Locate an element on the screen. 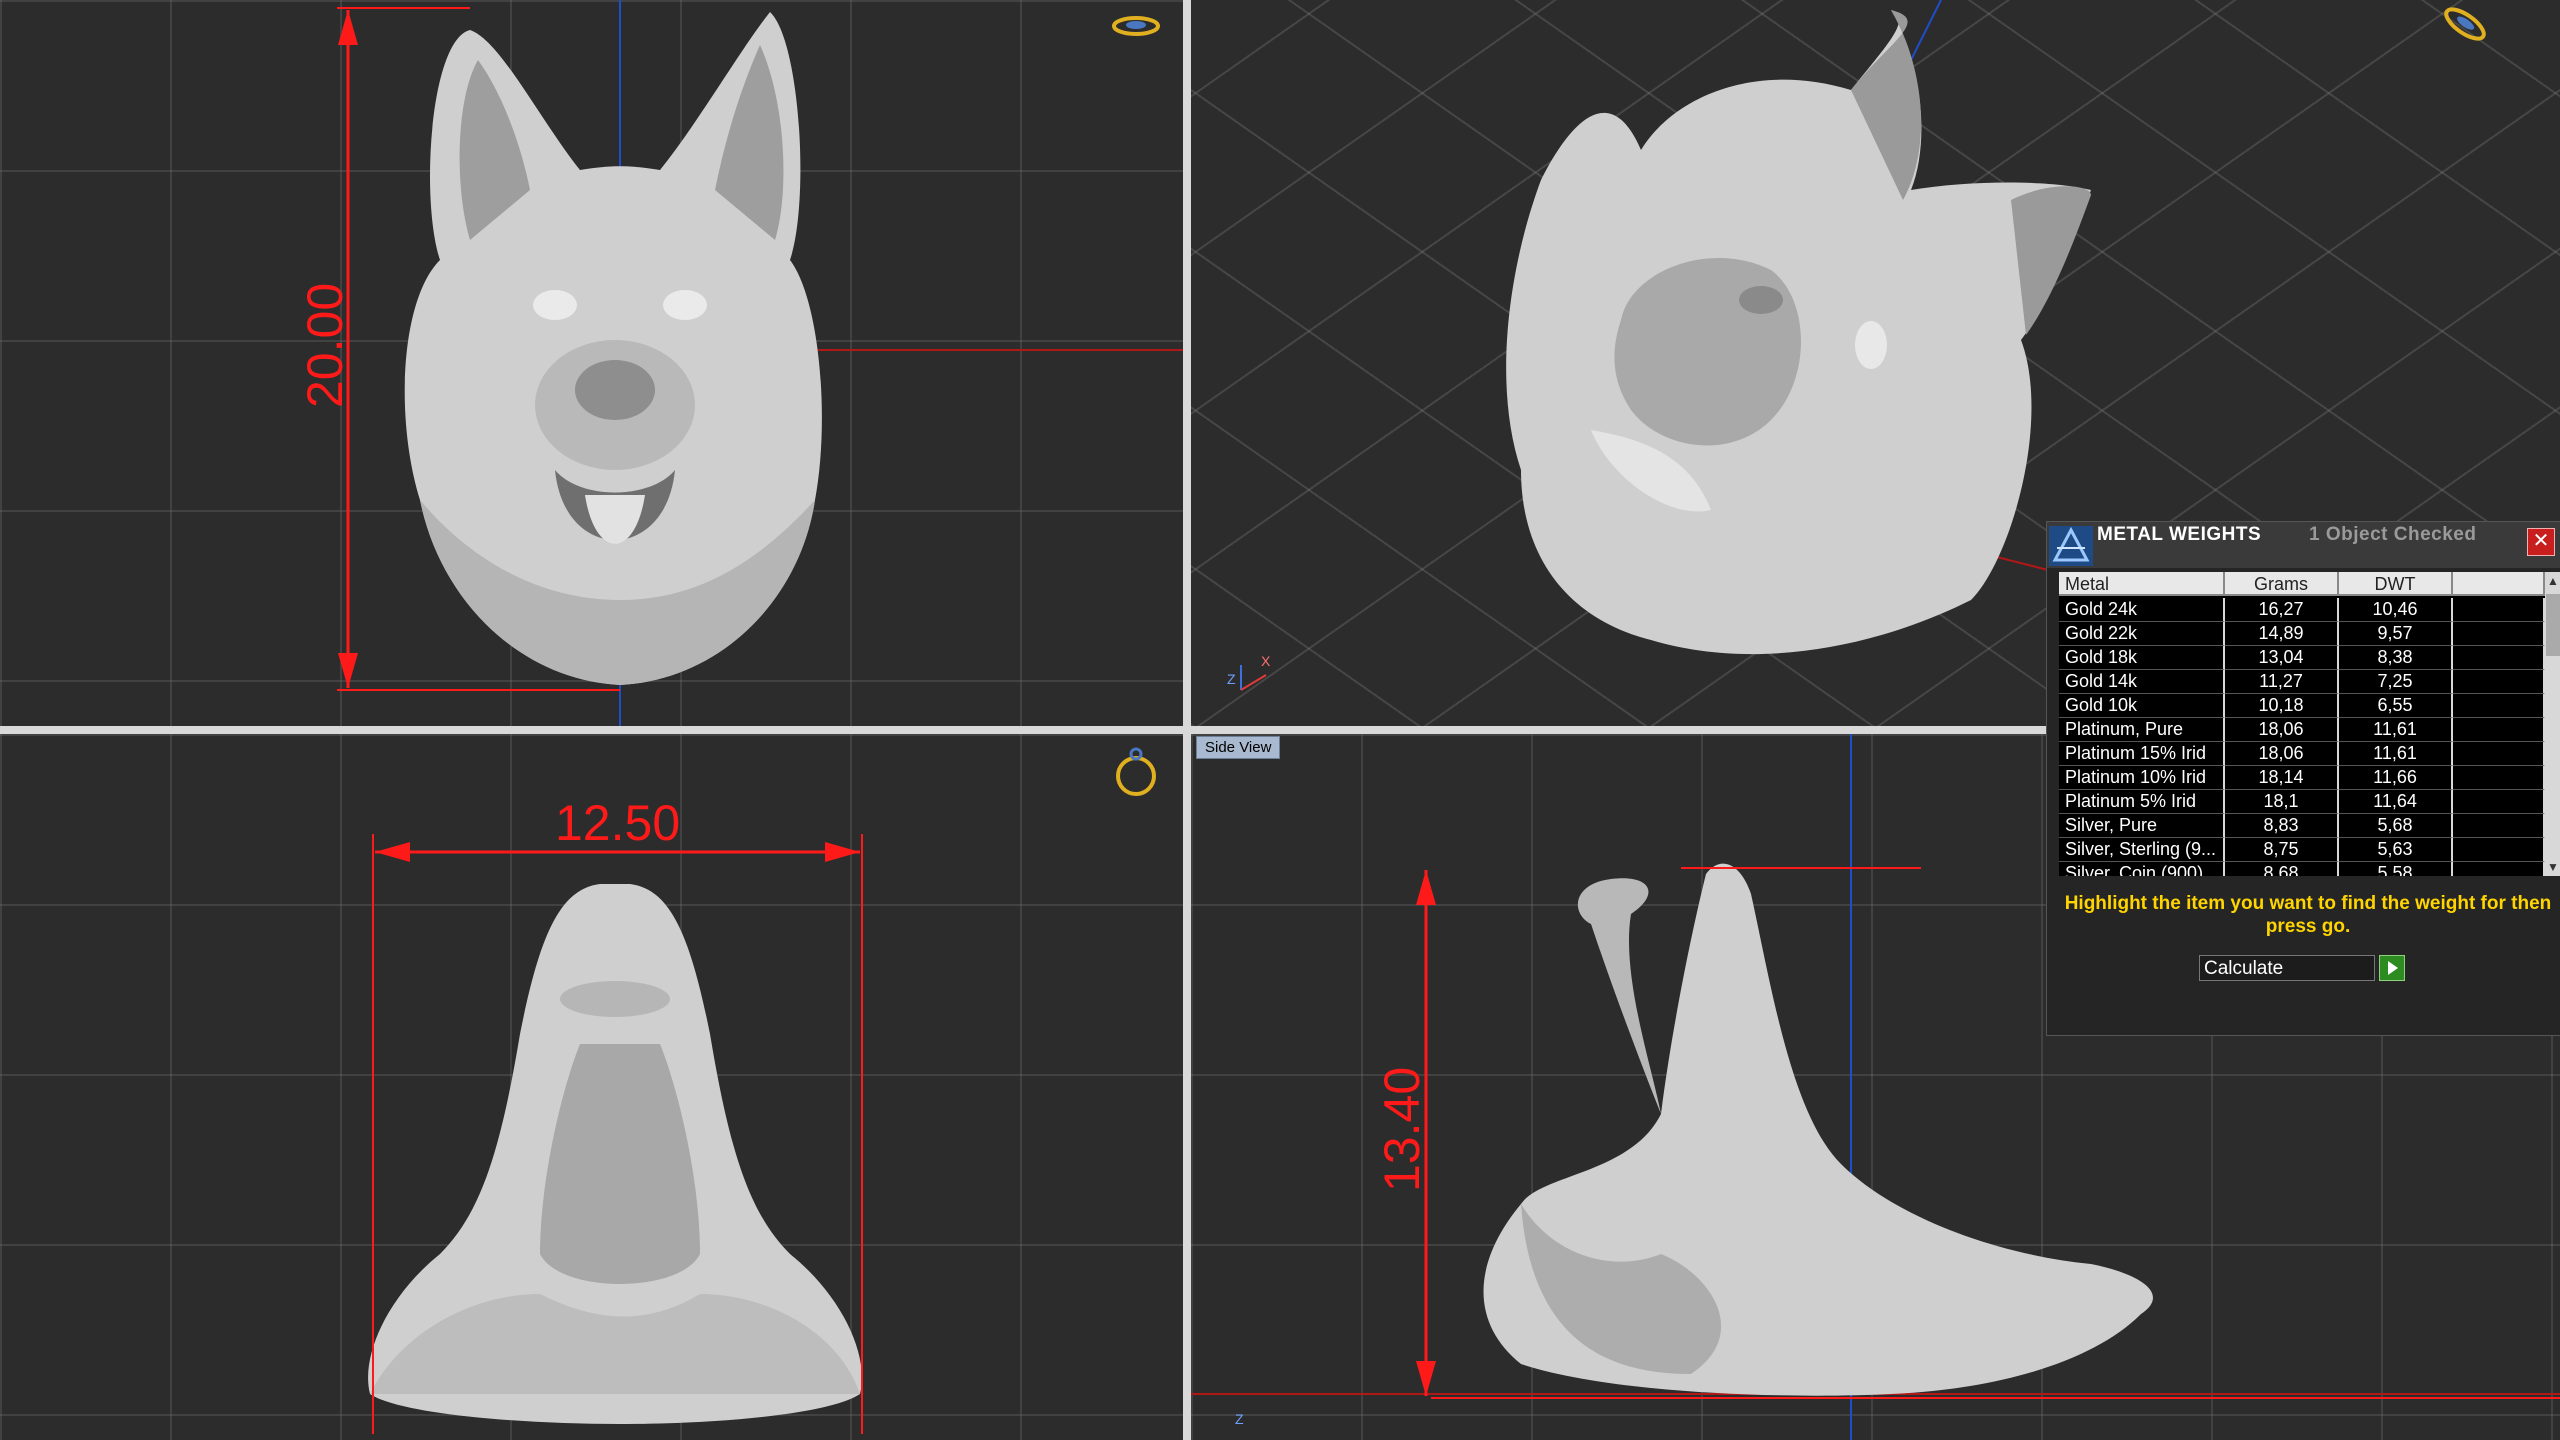 The height and width of the screenshot is (1440, 2560). table-row: Gold 14k 11,27 7,25 is located at coordinates (2302, 682).